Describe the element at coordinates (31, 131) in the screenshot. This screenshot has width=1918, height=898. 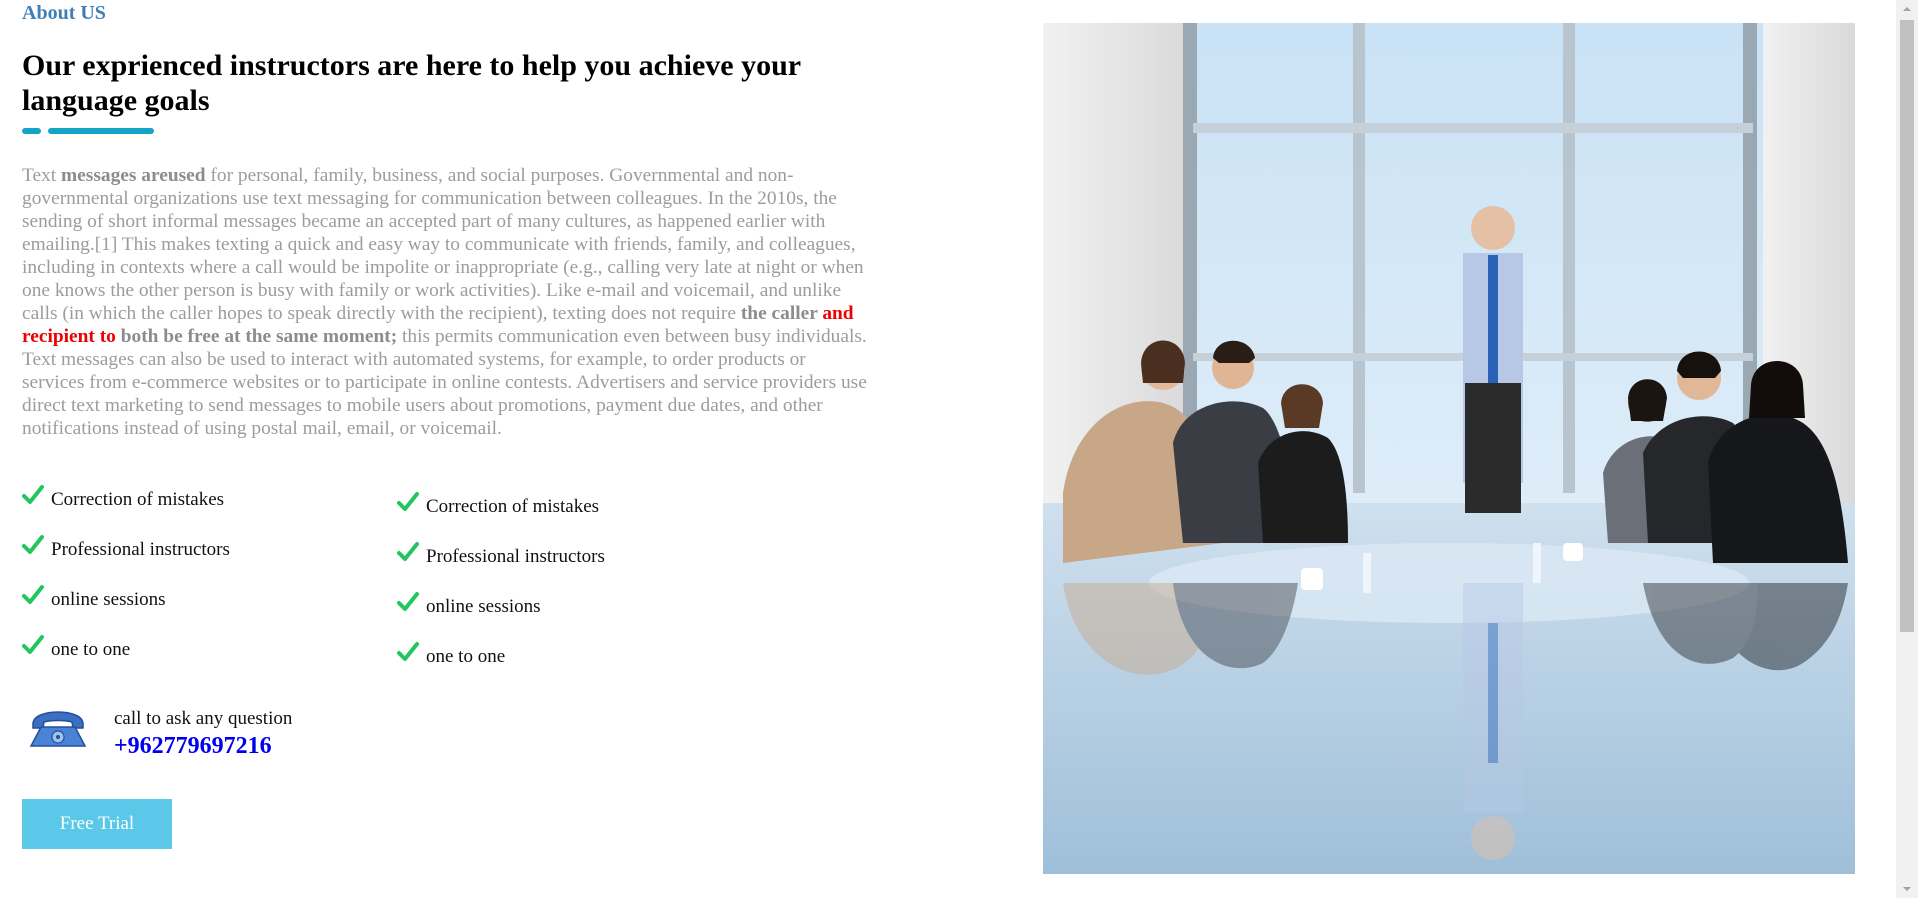
I see `title-underline-dot` at that location.